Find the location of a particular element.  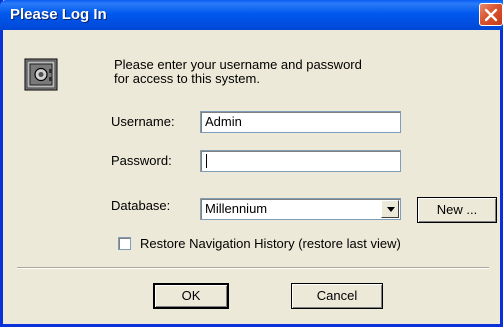

close-icon is located at coordinates (491, 15).